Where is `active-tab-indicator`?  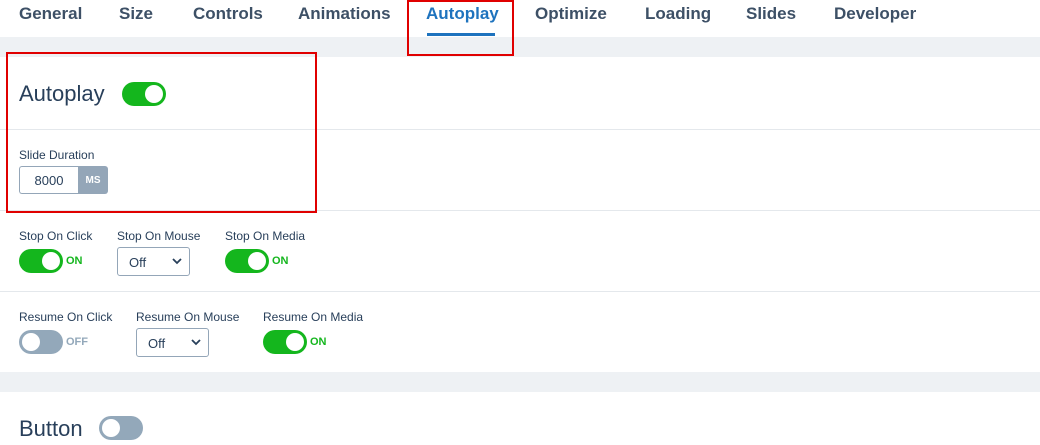 active-tab-indicator is located at coordinates (461, 34).